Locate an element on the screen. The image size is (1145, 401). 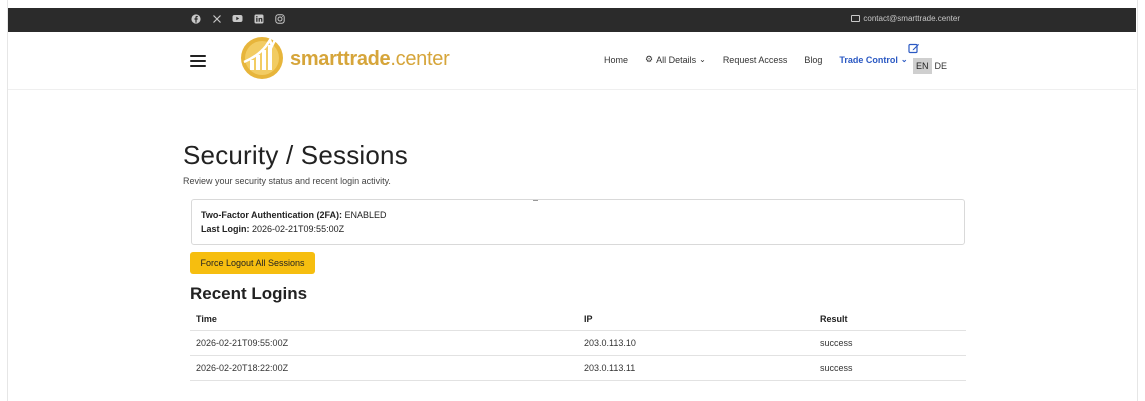
column-header-time: Time is located at coordinates (206, 319).